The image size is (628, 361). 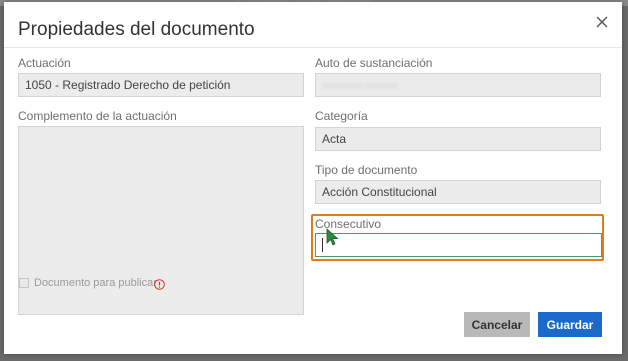 I want to click on save-button: Guardar, so click(x=570, y=324).